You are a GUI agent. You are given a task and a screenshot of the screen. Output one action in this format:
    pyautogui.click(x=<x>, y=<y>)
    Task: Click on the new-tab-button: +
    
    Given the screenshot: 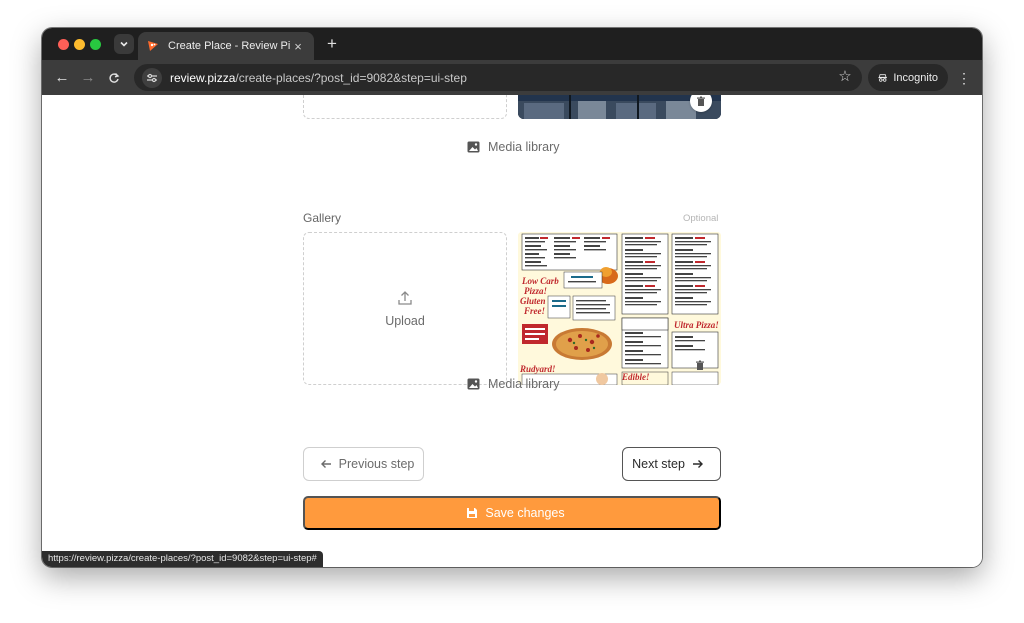 What is the action you would take?
    pyautogui.click(x=332, y=44)
    